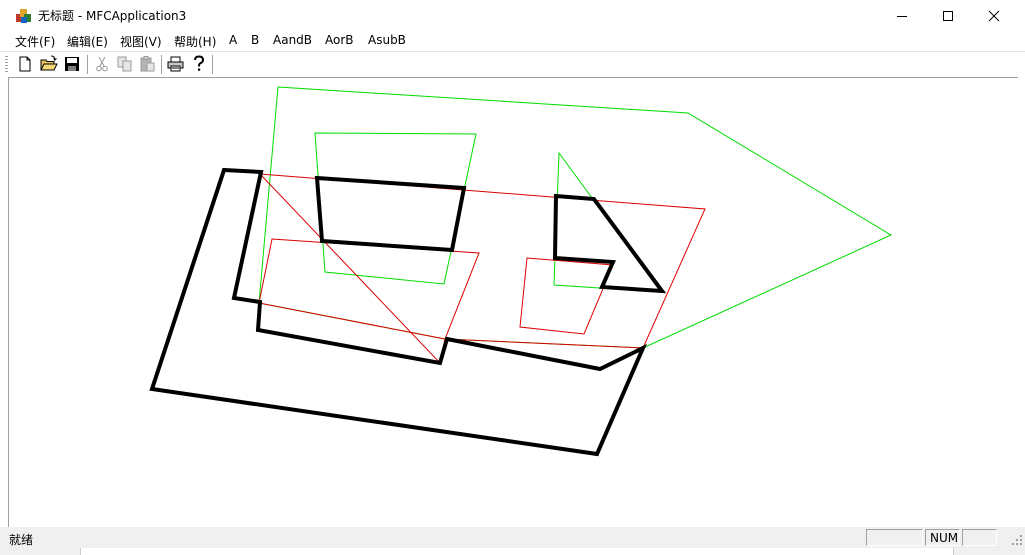  What do you see at coordinates (566, 296) in the screenshot?
I see `polygon-b-hole-right` at bounding box center [566, 296].